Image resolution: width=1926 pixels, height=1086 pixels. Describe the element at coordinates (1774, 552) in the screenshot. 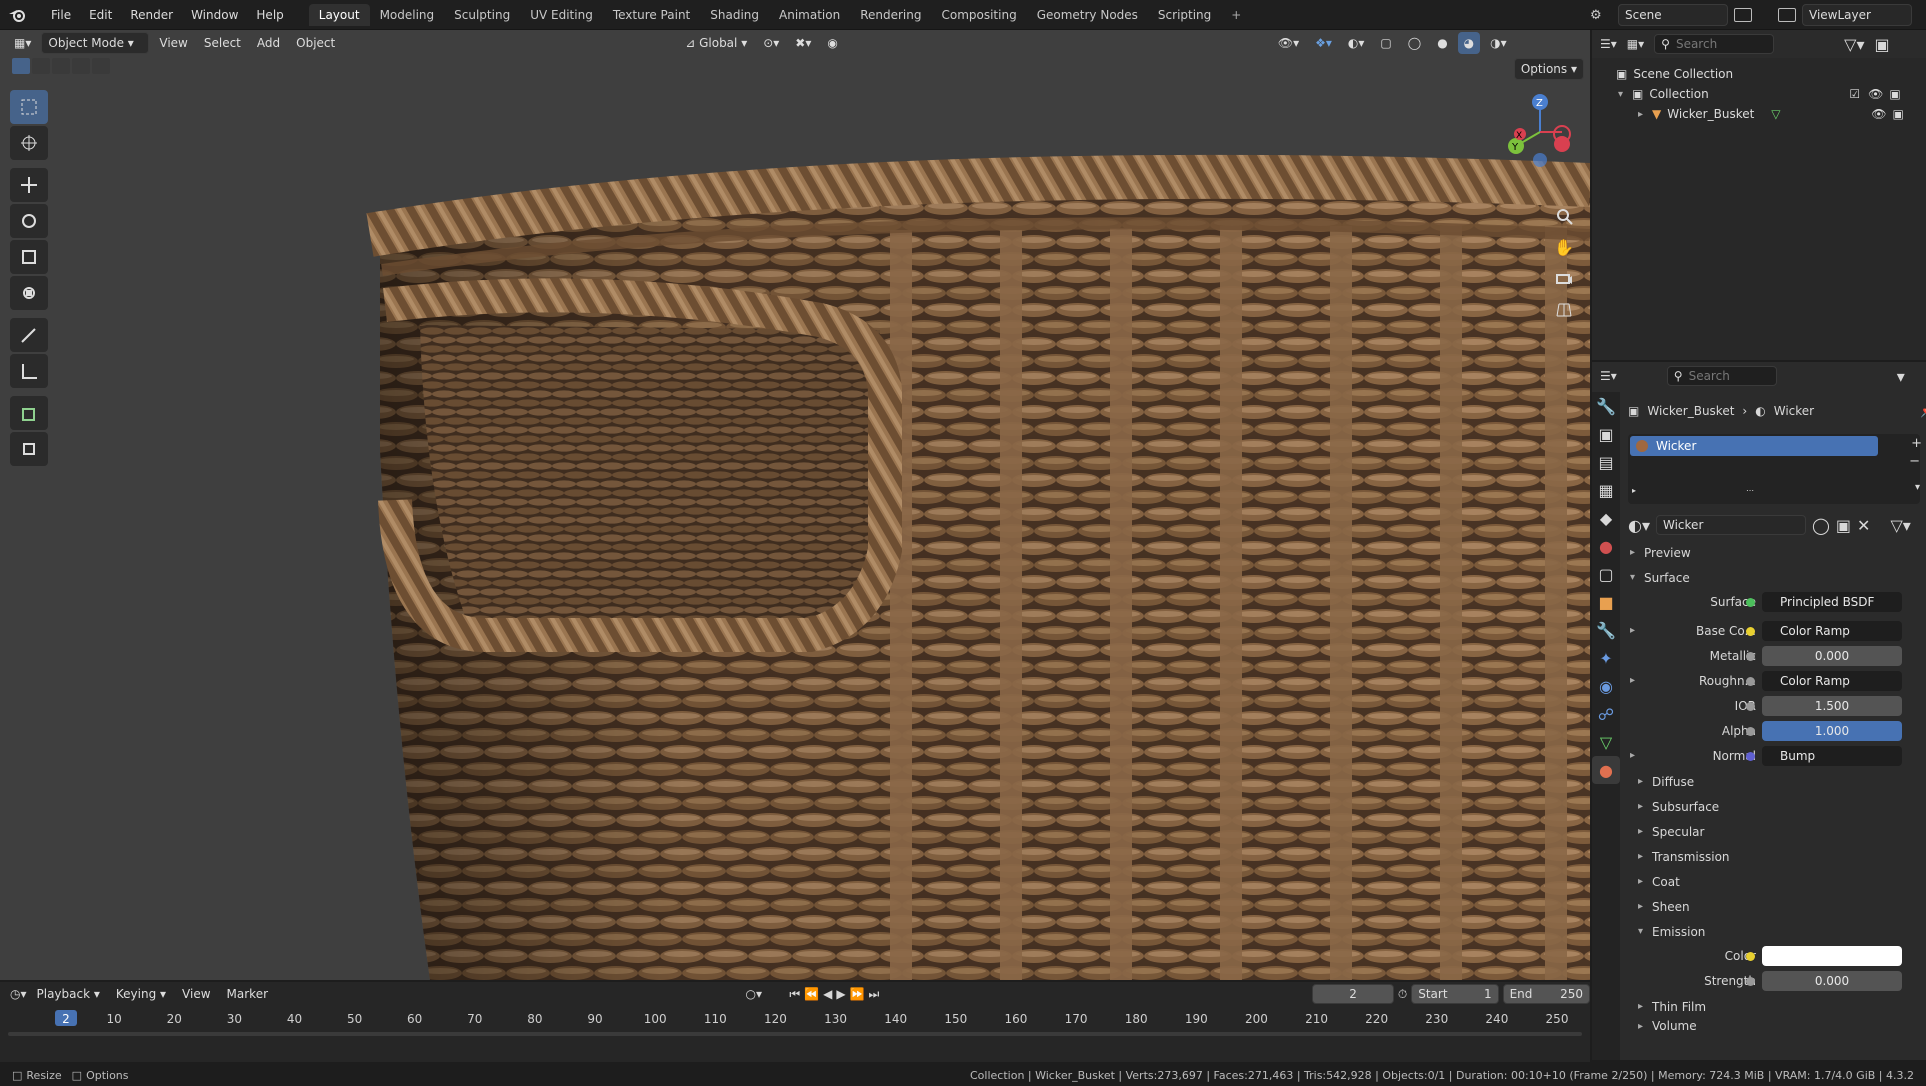

I see `preview-section-header: ▸ Preview` at that location.